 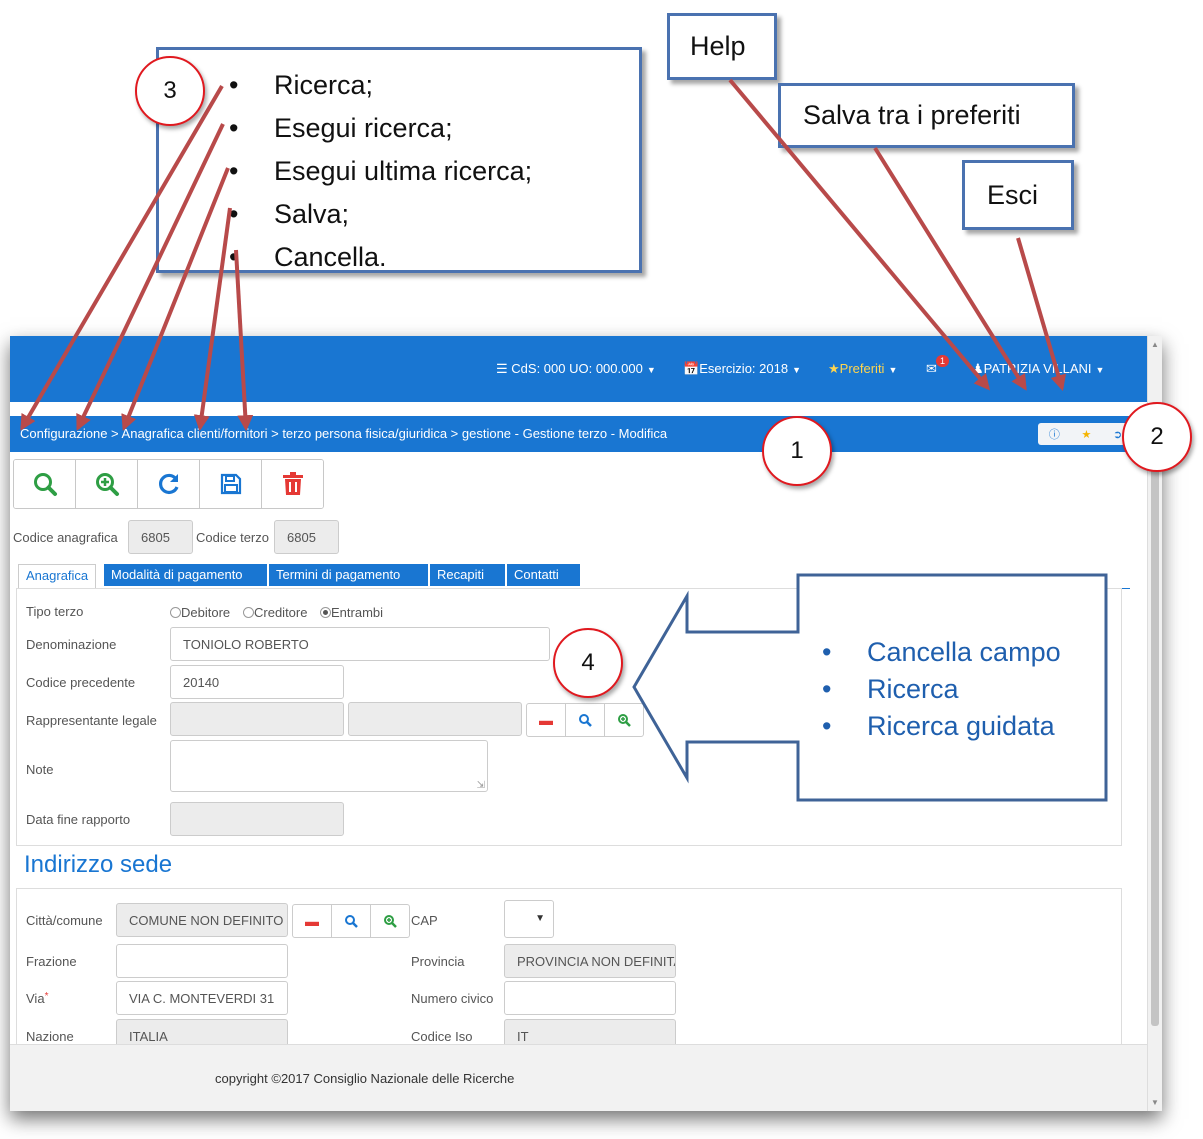 What do you see at coordinates (1157, 437) in the screenshot?
I see `annotation-number-2: 2` at bounding box center [1157, 437].